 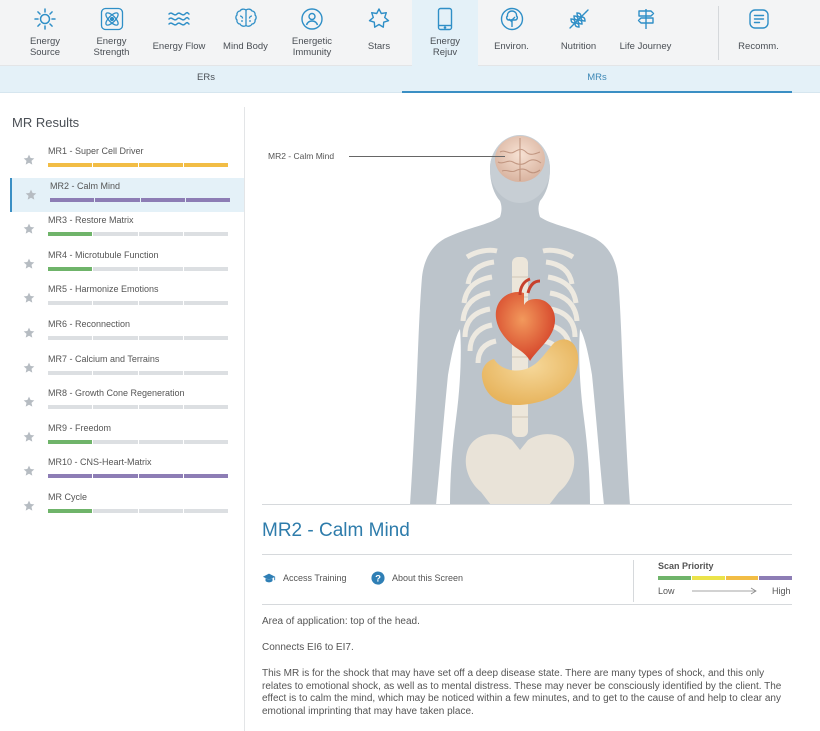 I want to click on mr-item-label: MR2 - Calm Mind, so click(x=85, y=185).